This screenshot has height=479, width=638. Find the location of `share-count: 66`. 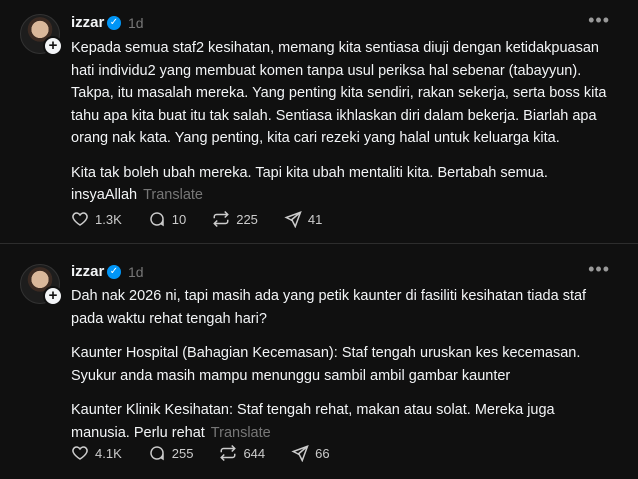

share-count: 66 is located at coordinates (322, 453).